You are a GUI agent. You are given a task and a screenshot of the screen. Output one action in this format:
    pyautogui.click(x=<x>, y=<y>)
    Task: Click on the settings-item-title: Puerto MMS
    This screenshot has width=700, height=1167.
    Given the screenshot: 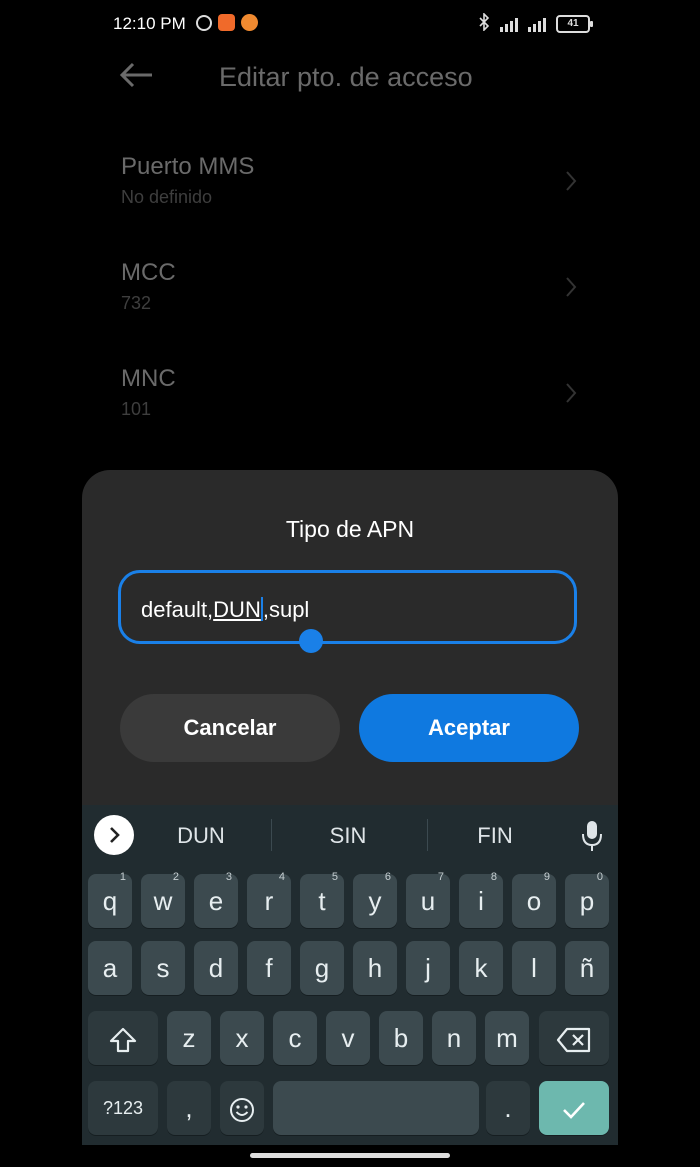 What is the action you would take?
    pyautogui.click(x=188, y=166)
    